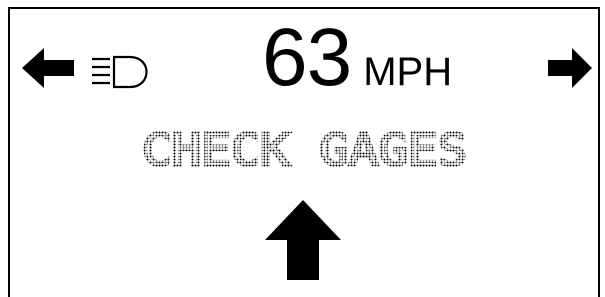 The height and width of the screenshot is (297, 605). Describe the element at coordinates (307, 57) in the screenshot. I see `speed-value: 63` at that location.